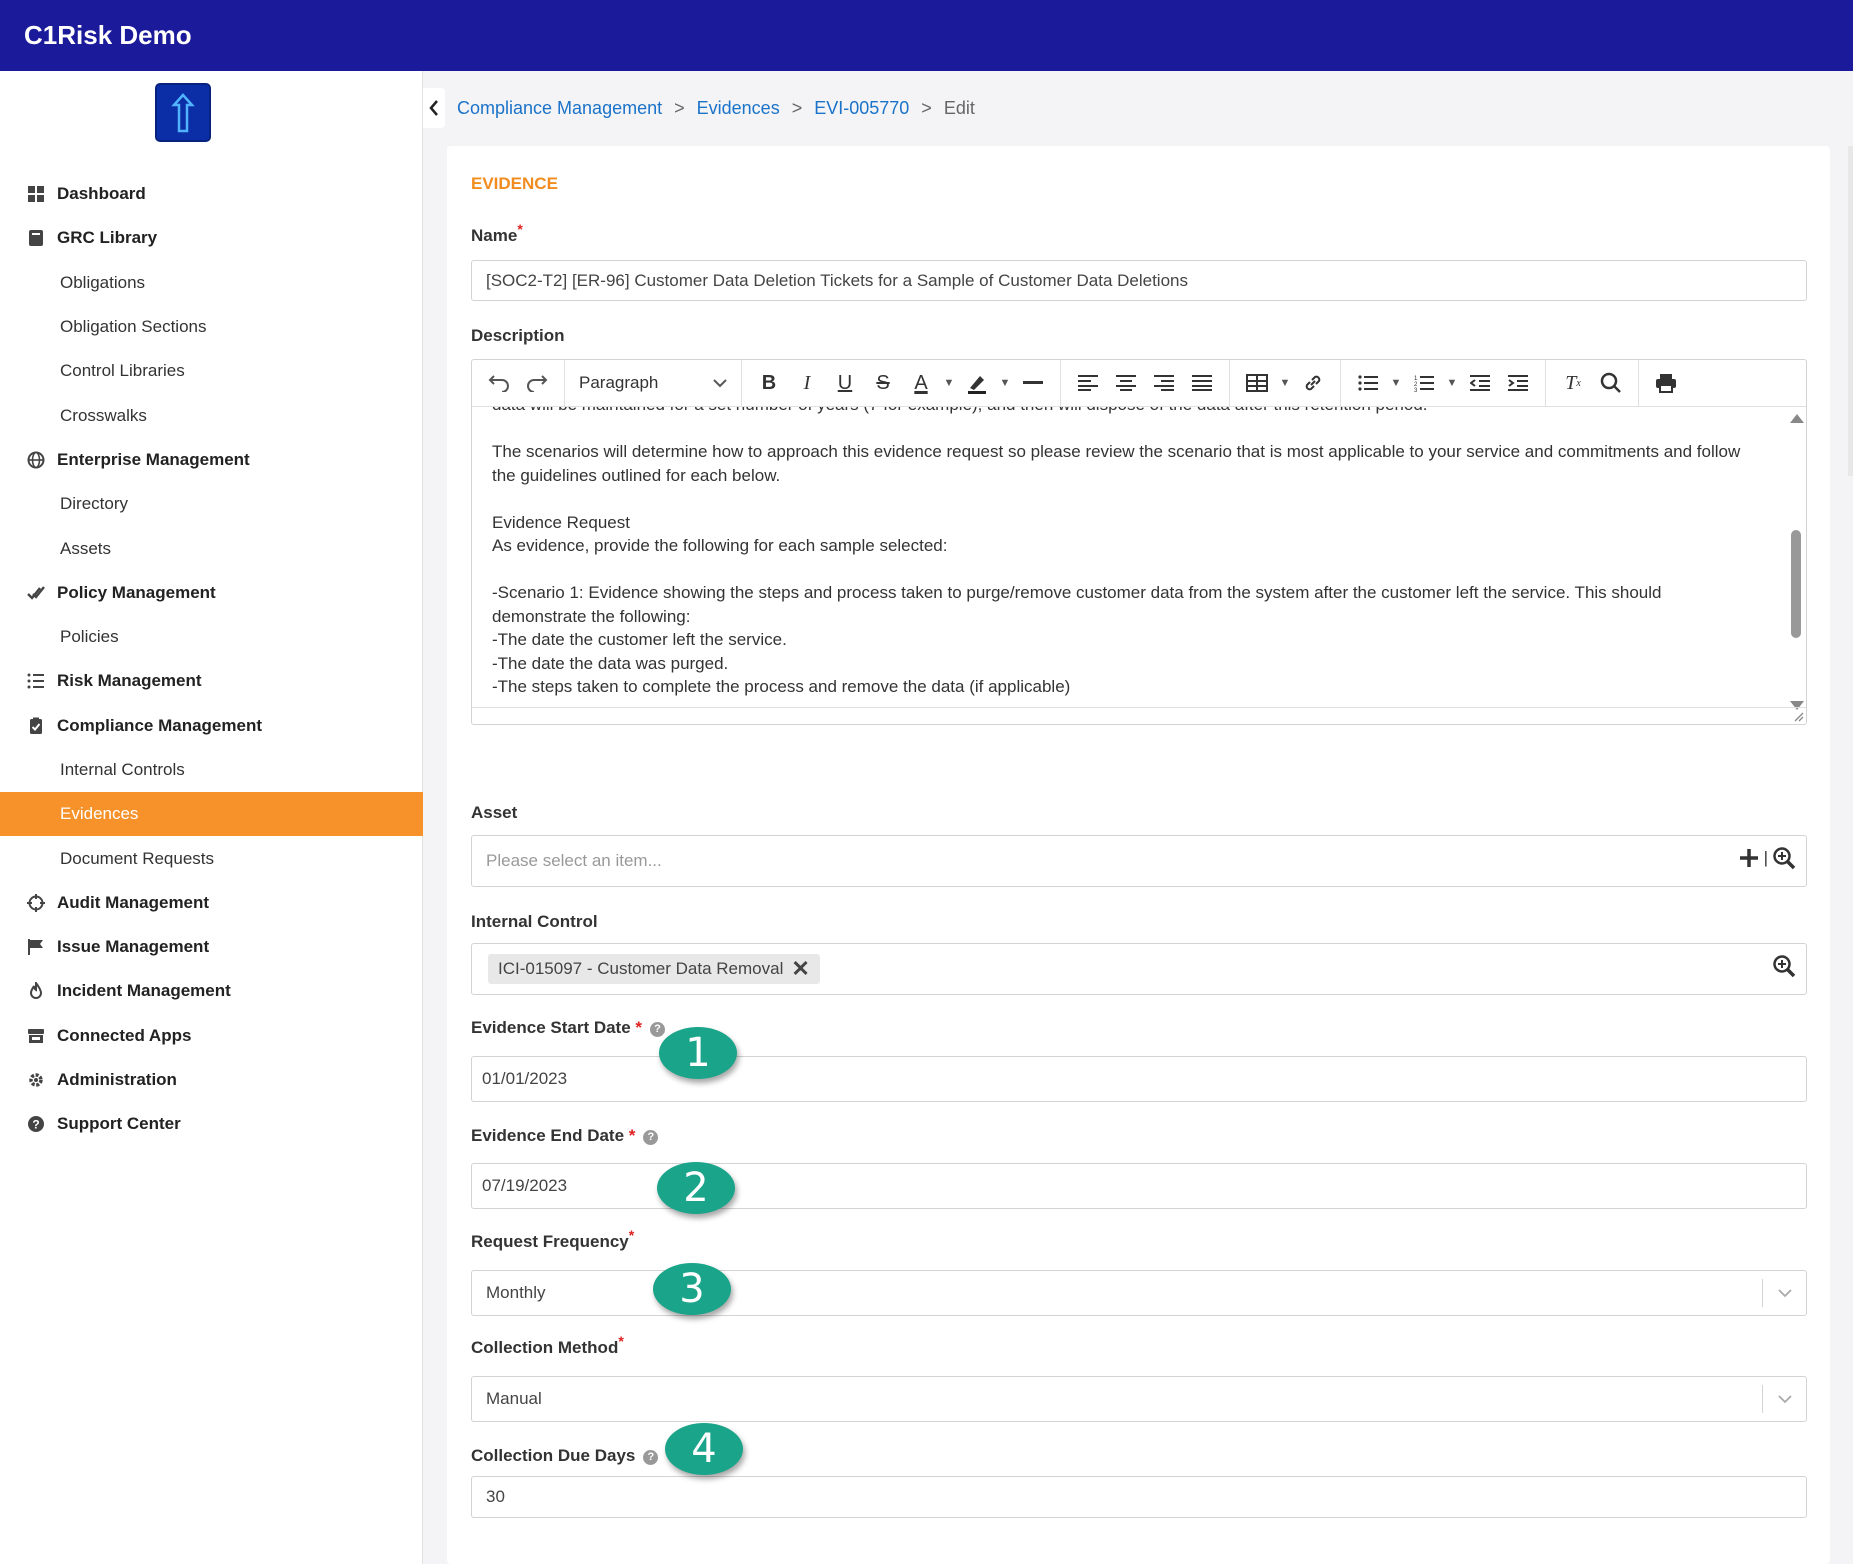 This screenshot has width=1853, height=1564. Describe the element at coordinates (211, 681) in the screenshot. I see `sidebar-item-risk-management: Risk Management` at that location.